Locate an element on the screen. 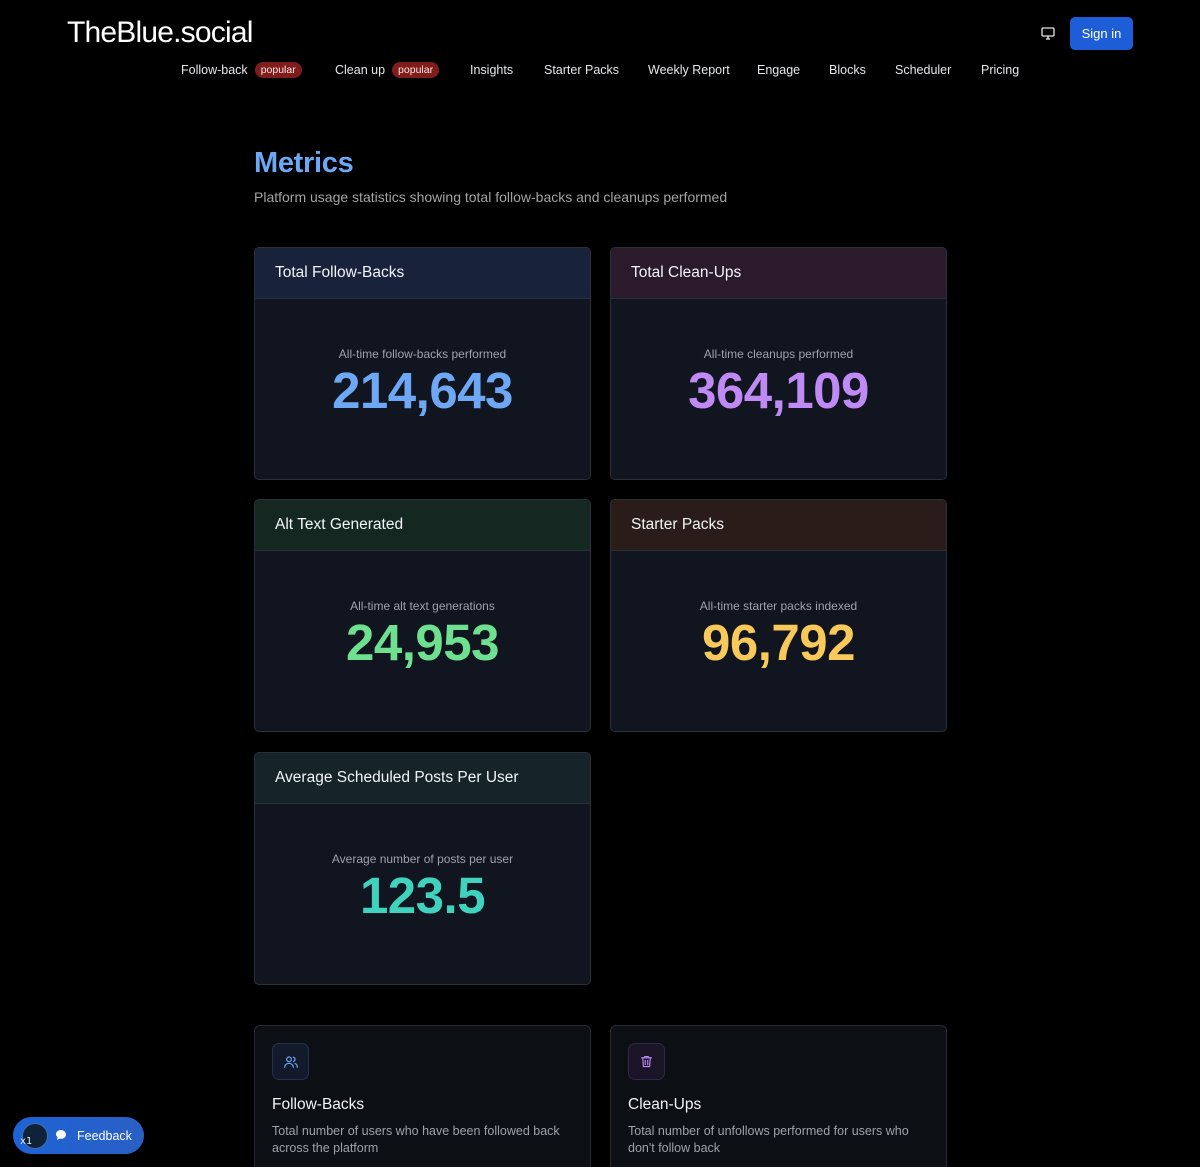 This screenshot has height=1167, width=1200. nav-item-label: Follow-back is located at coordinates (214, 70).